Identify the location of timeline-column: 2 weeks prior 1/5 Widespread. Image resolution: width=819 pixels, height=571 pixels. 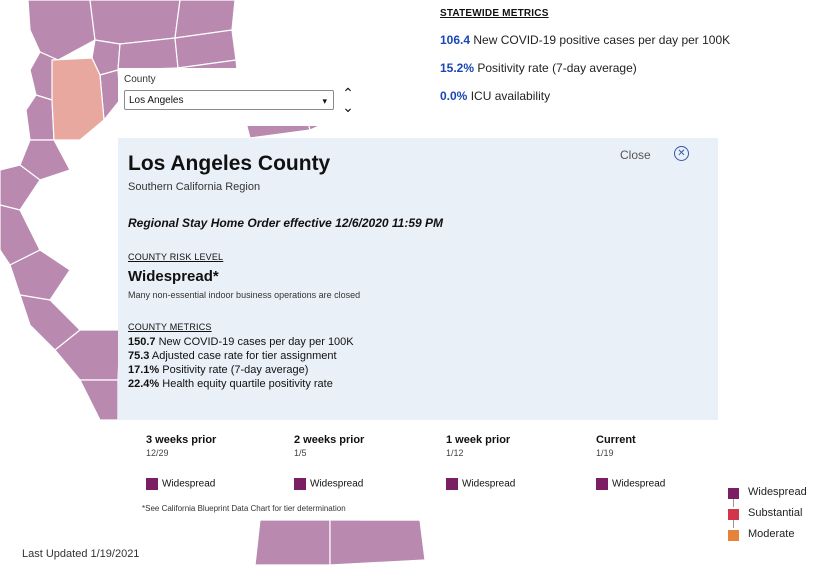
(329, 462).